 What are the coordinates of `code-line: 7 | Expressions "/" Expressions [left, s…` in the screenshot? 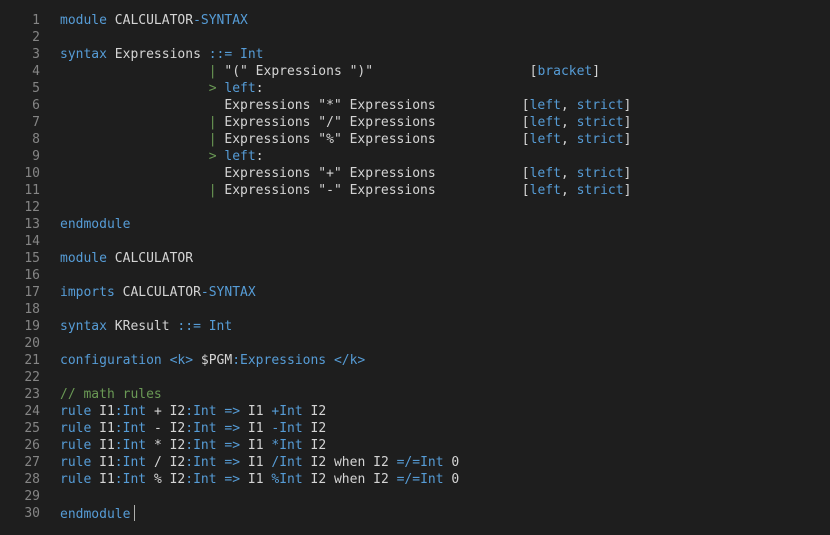 It's located at (415, 122).